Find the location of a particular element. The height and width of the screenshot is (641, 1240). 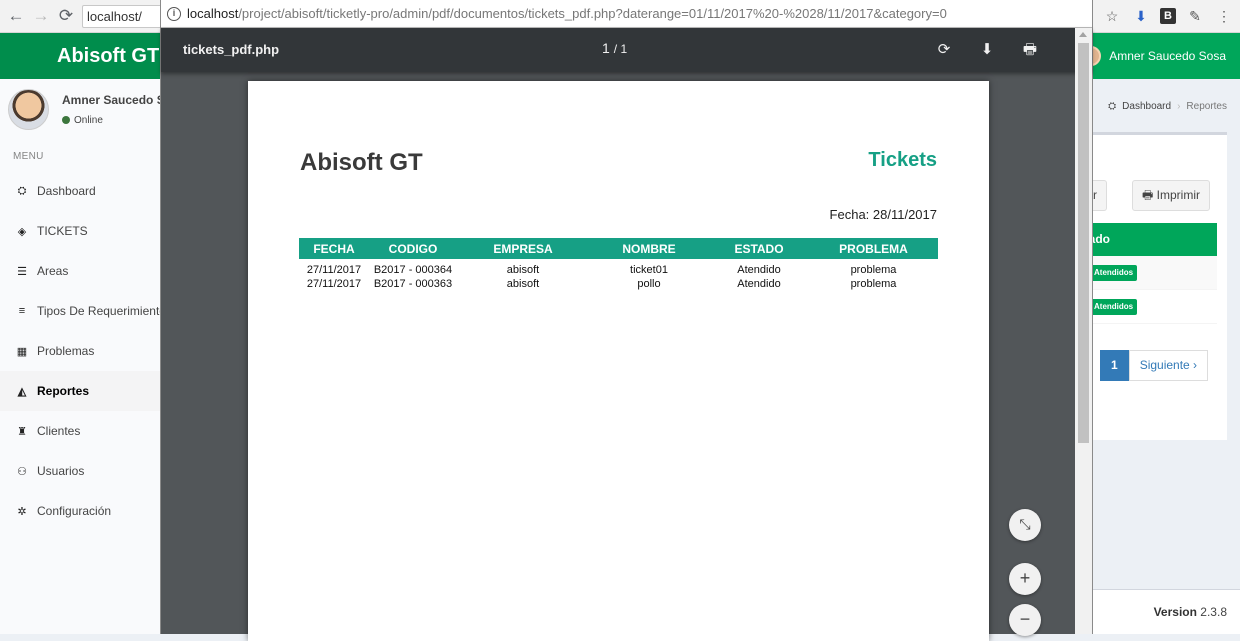

print-button: 🖶 Imprimir is located at coordinates (1171, 195).